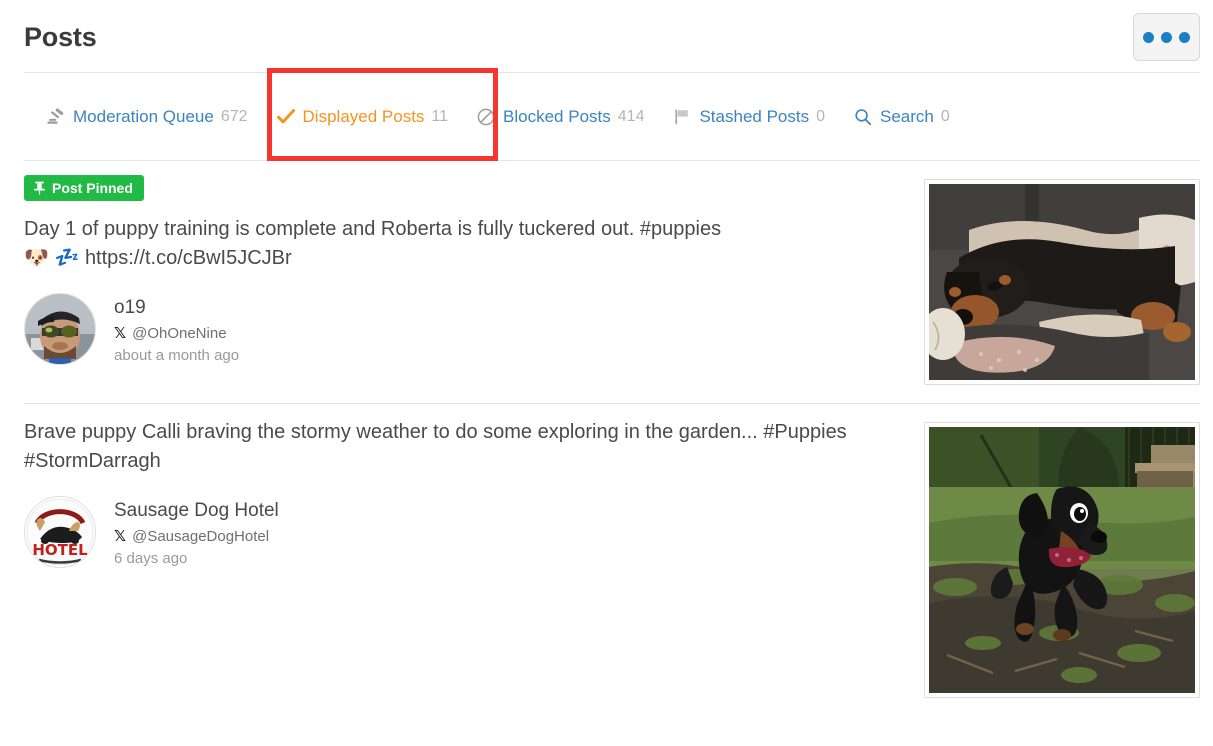  What do you see at coordinates (907, 116) in the screenshot?
I see `tab-label: Search` at bounding box center [907, 116].